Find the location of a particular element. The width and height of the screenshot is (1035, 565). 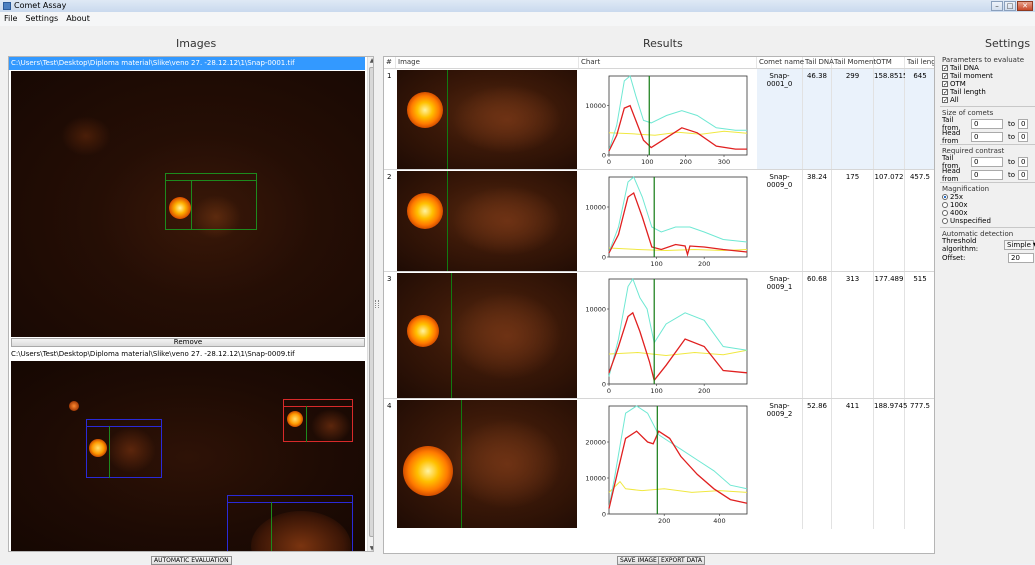

cell-tail-moment: 313 is located at coordinates (853, 335).